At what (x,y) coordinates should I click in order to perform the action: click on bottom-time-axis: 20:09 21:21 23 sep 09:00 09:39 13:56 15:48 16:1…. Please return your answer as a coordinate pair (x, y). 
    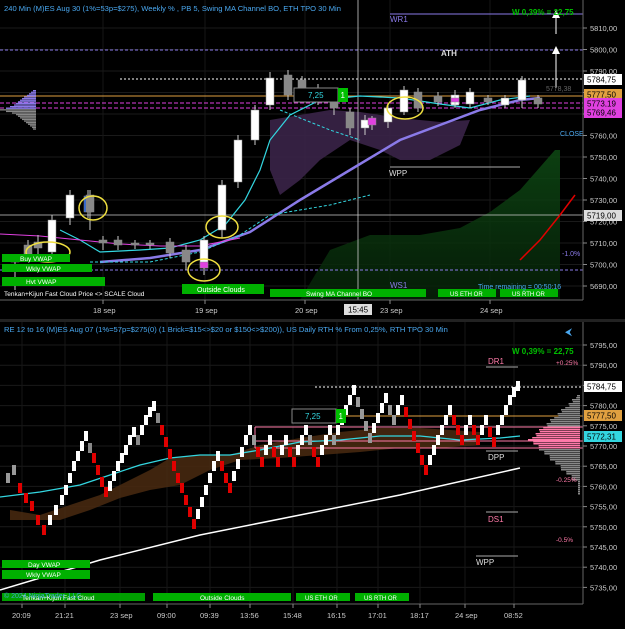
    Looking at the image, I should click on (291, 611).